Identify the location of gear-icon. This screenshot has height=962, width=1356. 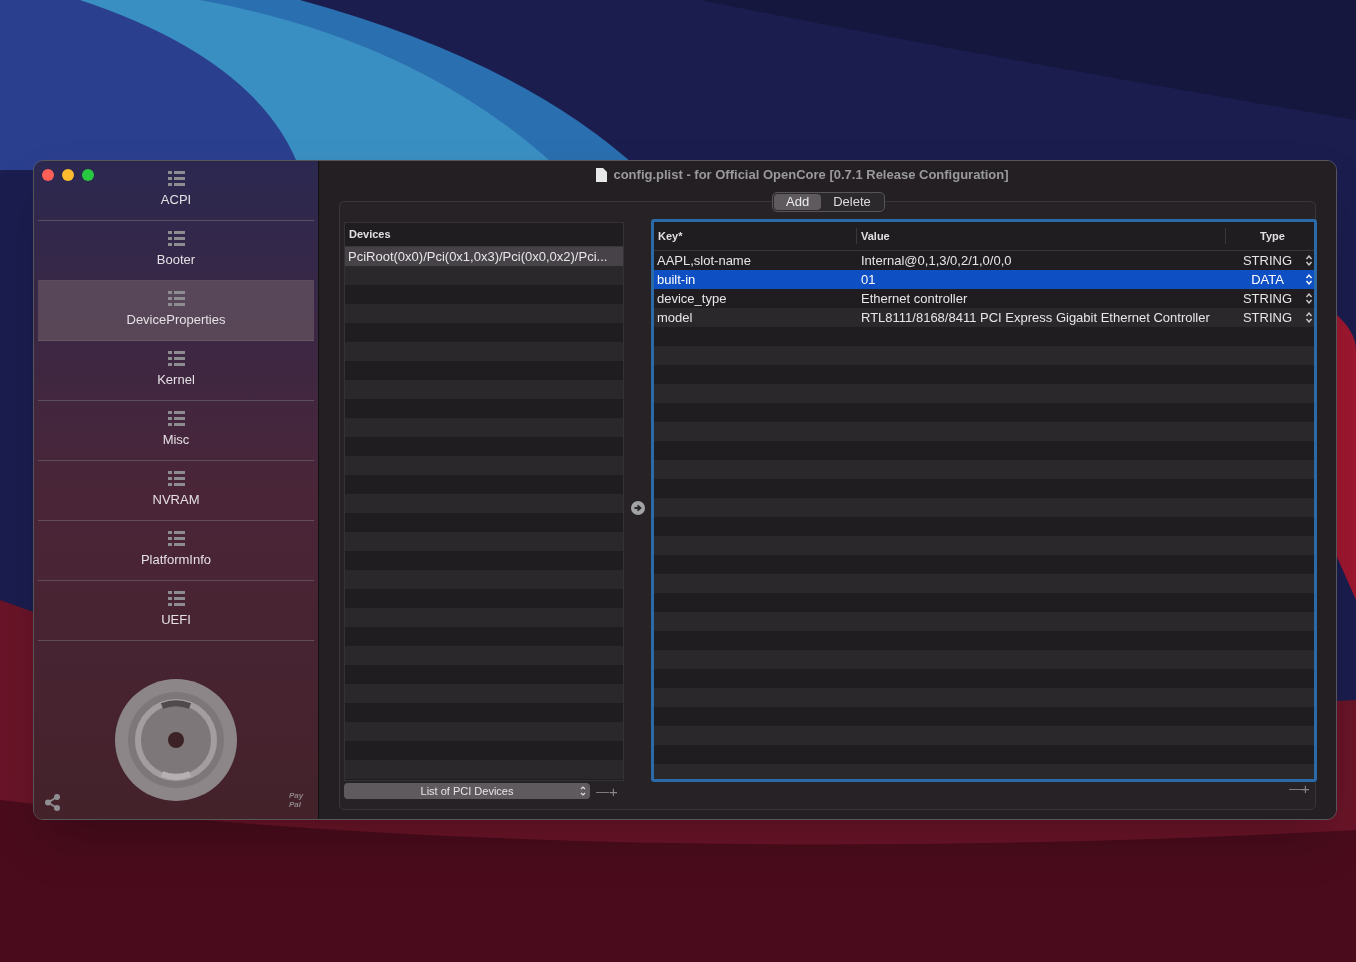
(176, 740).